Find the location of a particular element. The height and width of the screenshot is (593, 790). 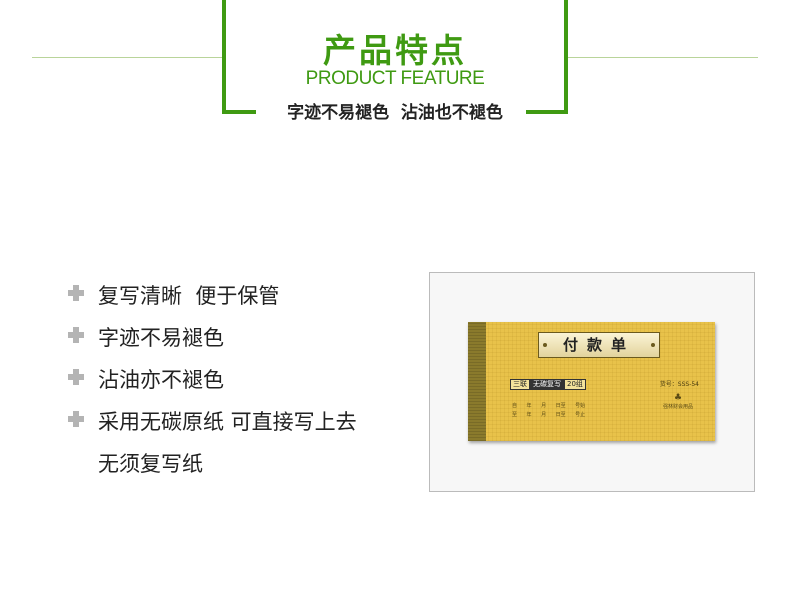

feature-text: 采用无碳原纸 可直接写上去 is located at coordinates (227, 422).